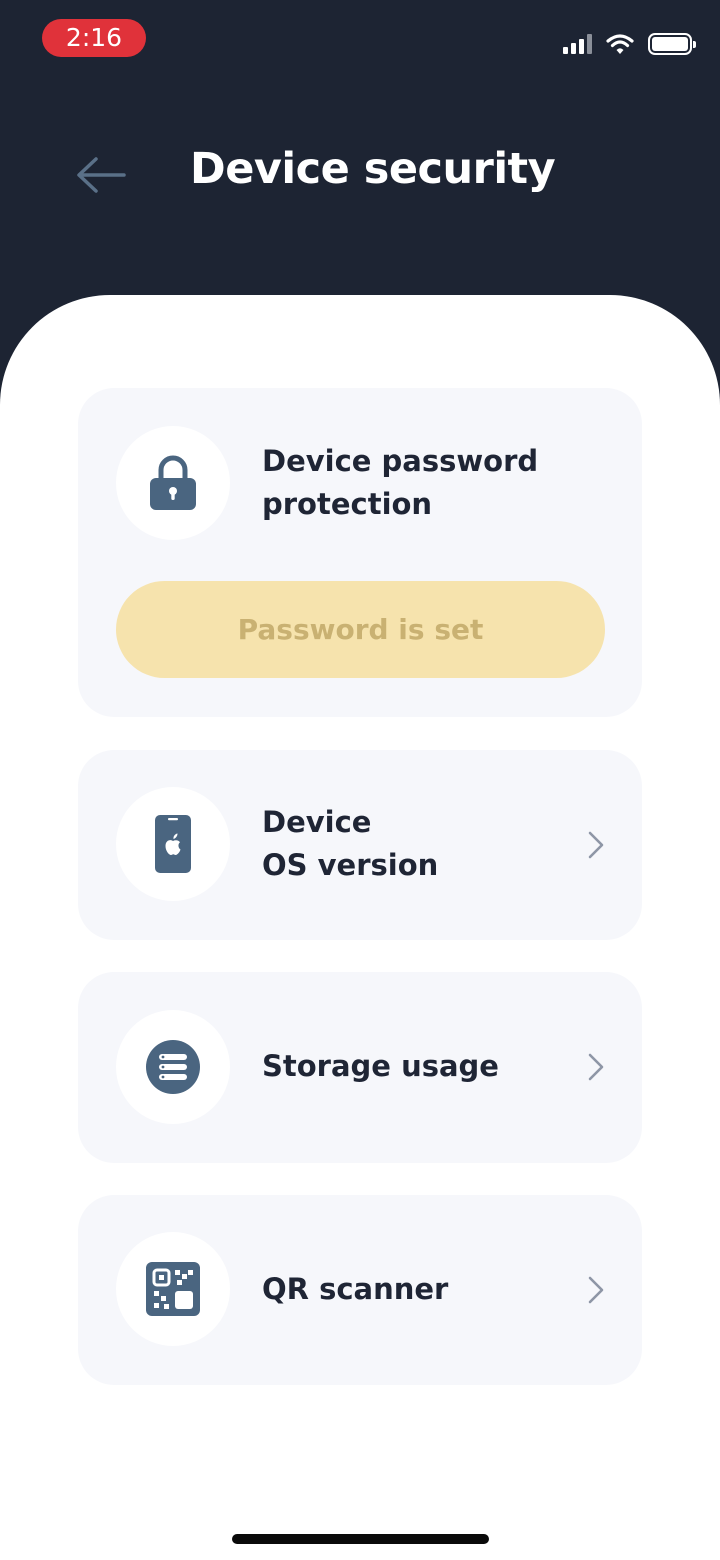 This screenshot has height=1560, width=720. I want to click on status-icons, so click(629, 44).